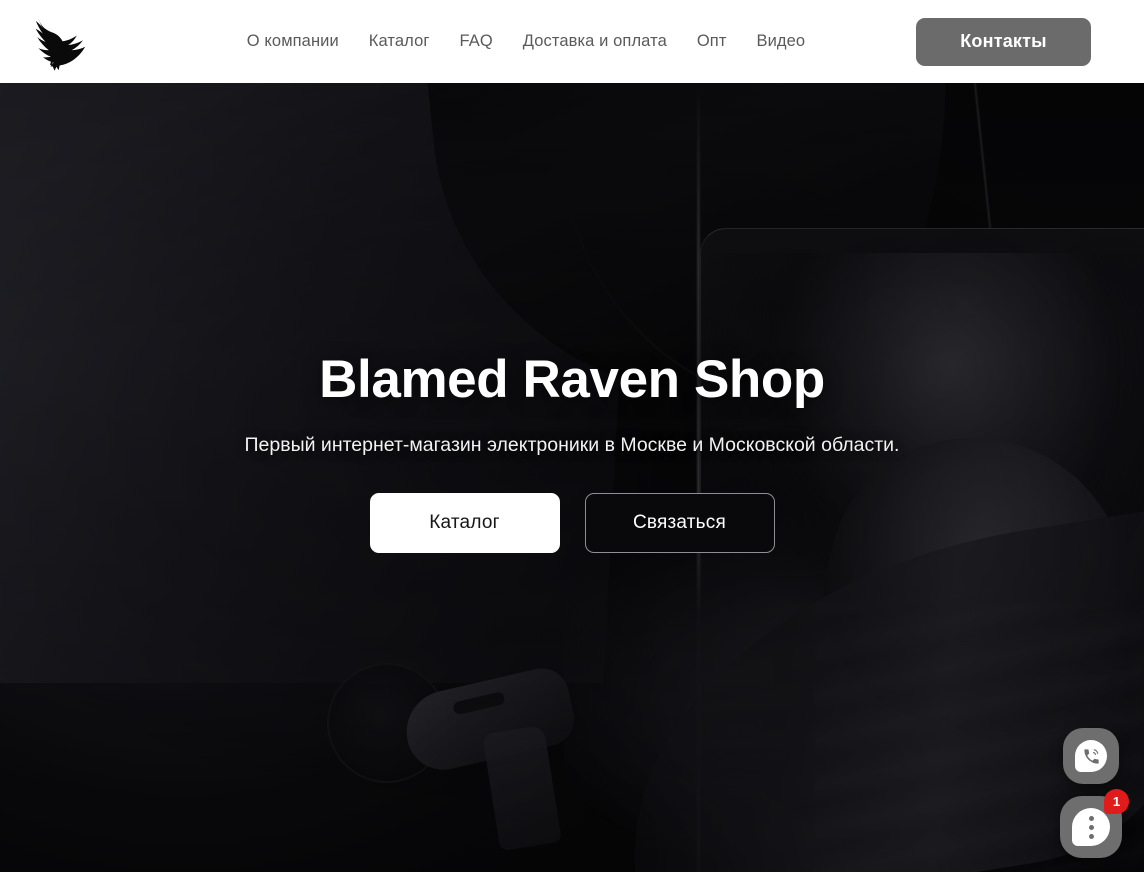 Image resolution: width=1144 pixels, height=876 pixels. What do you see at coordinates (595, 41) in the screenshot?
I see `nav-item-delivery: Доставка и оплата` at bounding box center [595, 41].